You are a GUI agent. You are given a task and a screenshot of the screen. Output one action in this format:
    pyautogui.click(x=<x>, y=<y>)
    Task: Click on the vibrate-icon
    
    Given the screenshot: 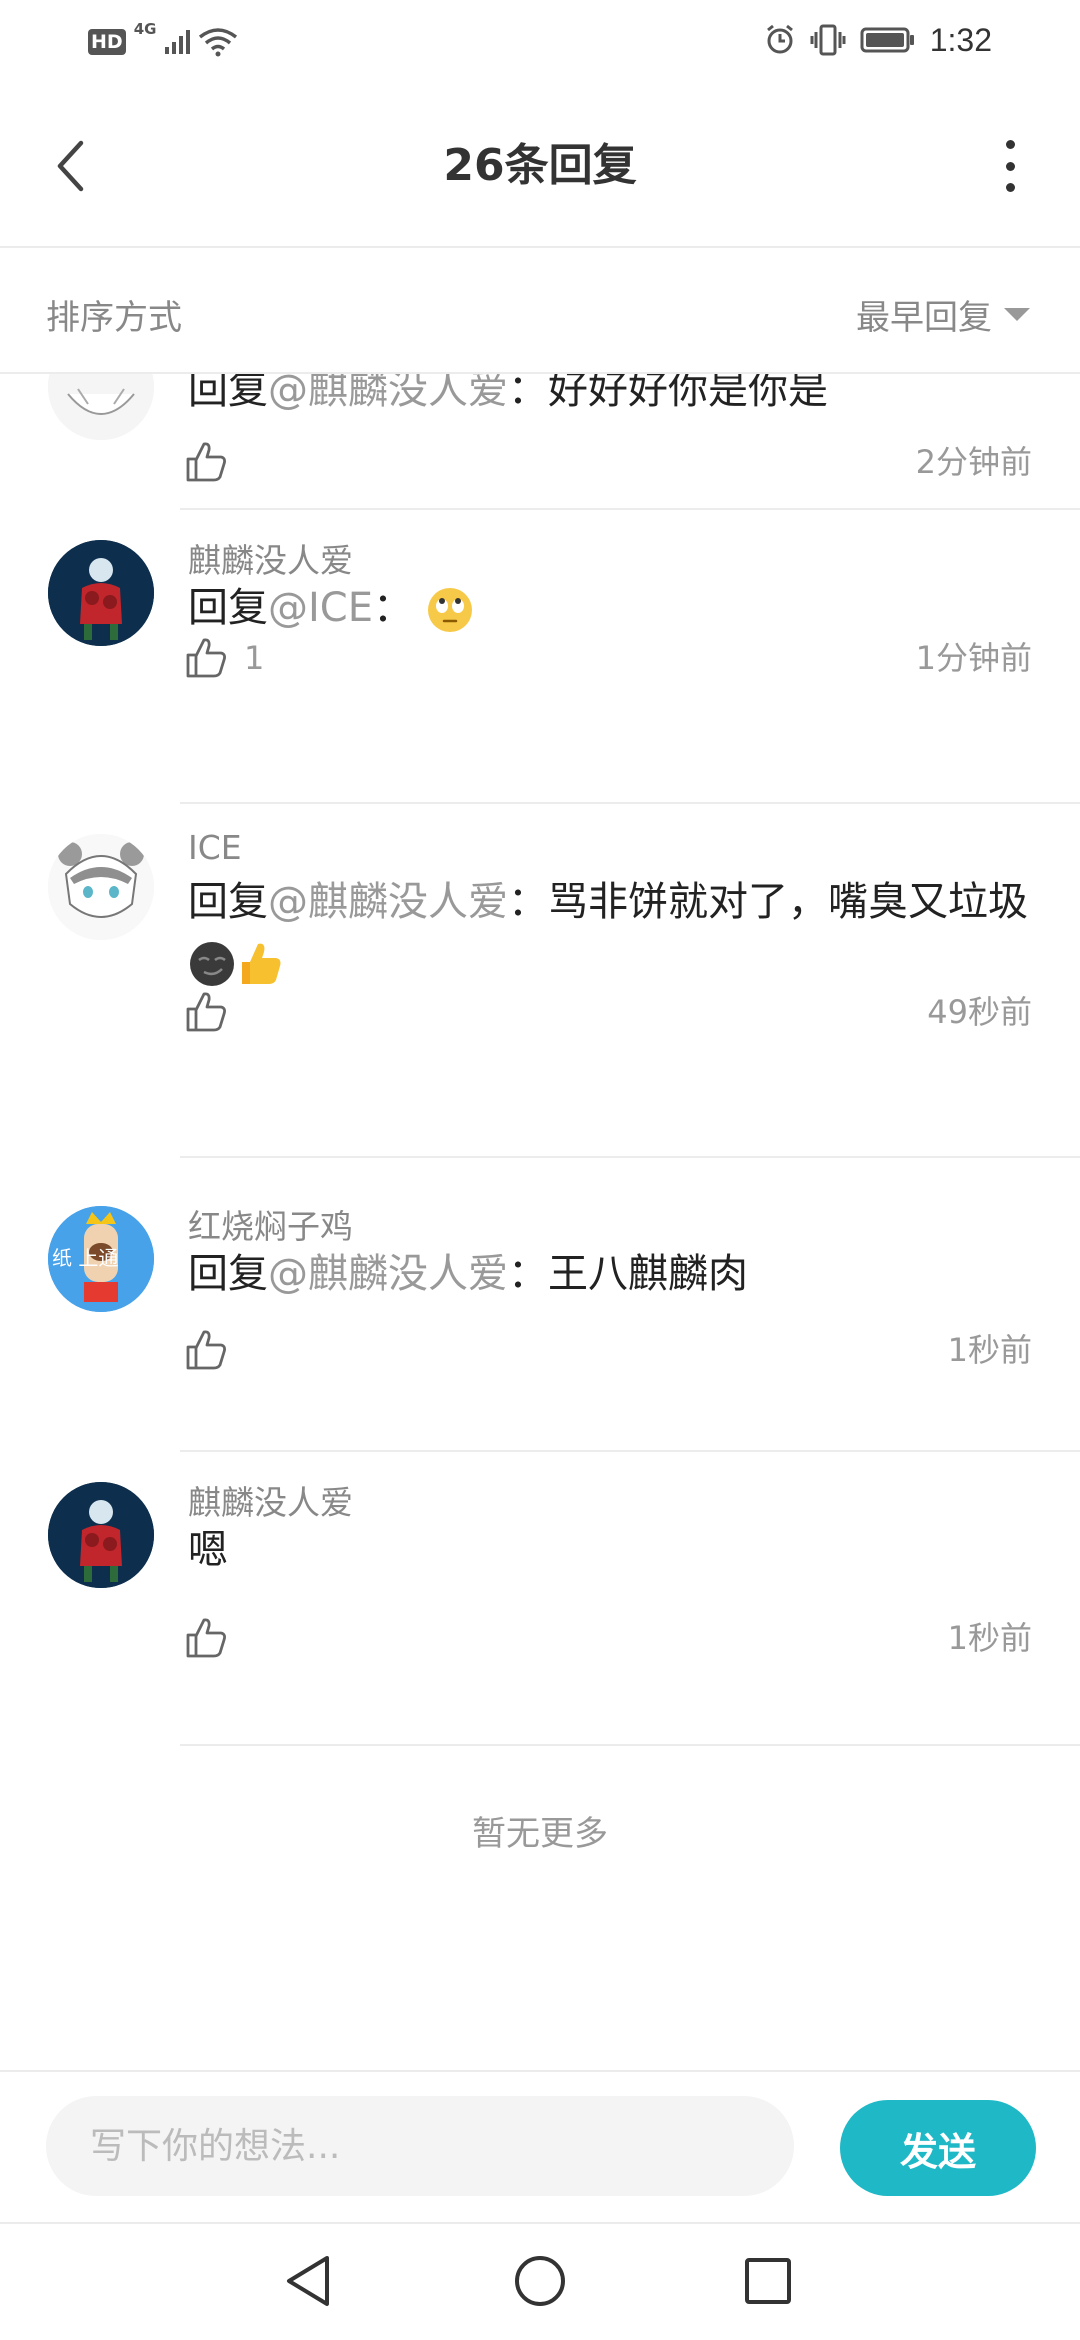 What is the action you would take?
    pyautogui.click(x=828, y=40)
    